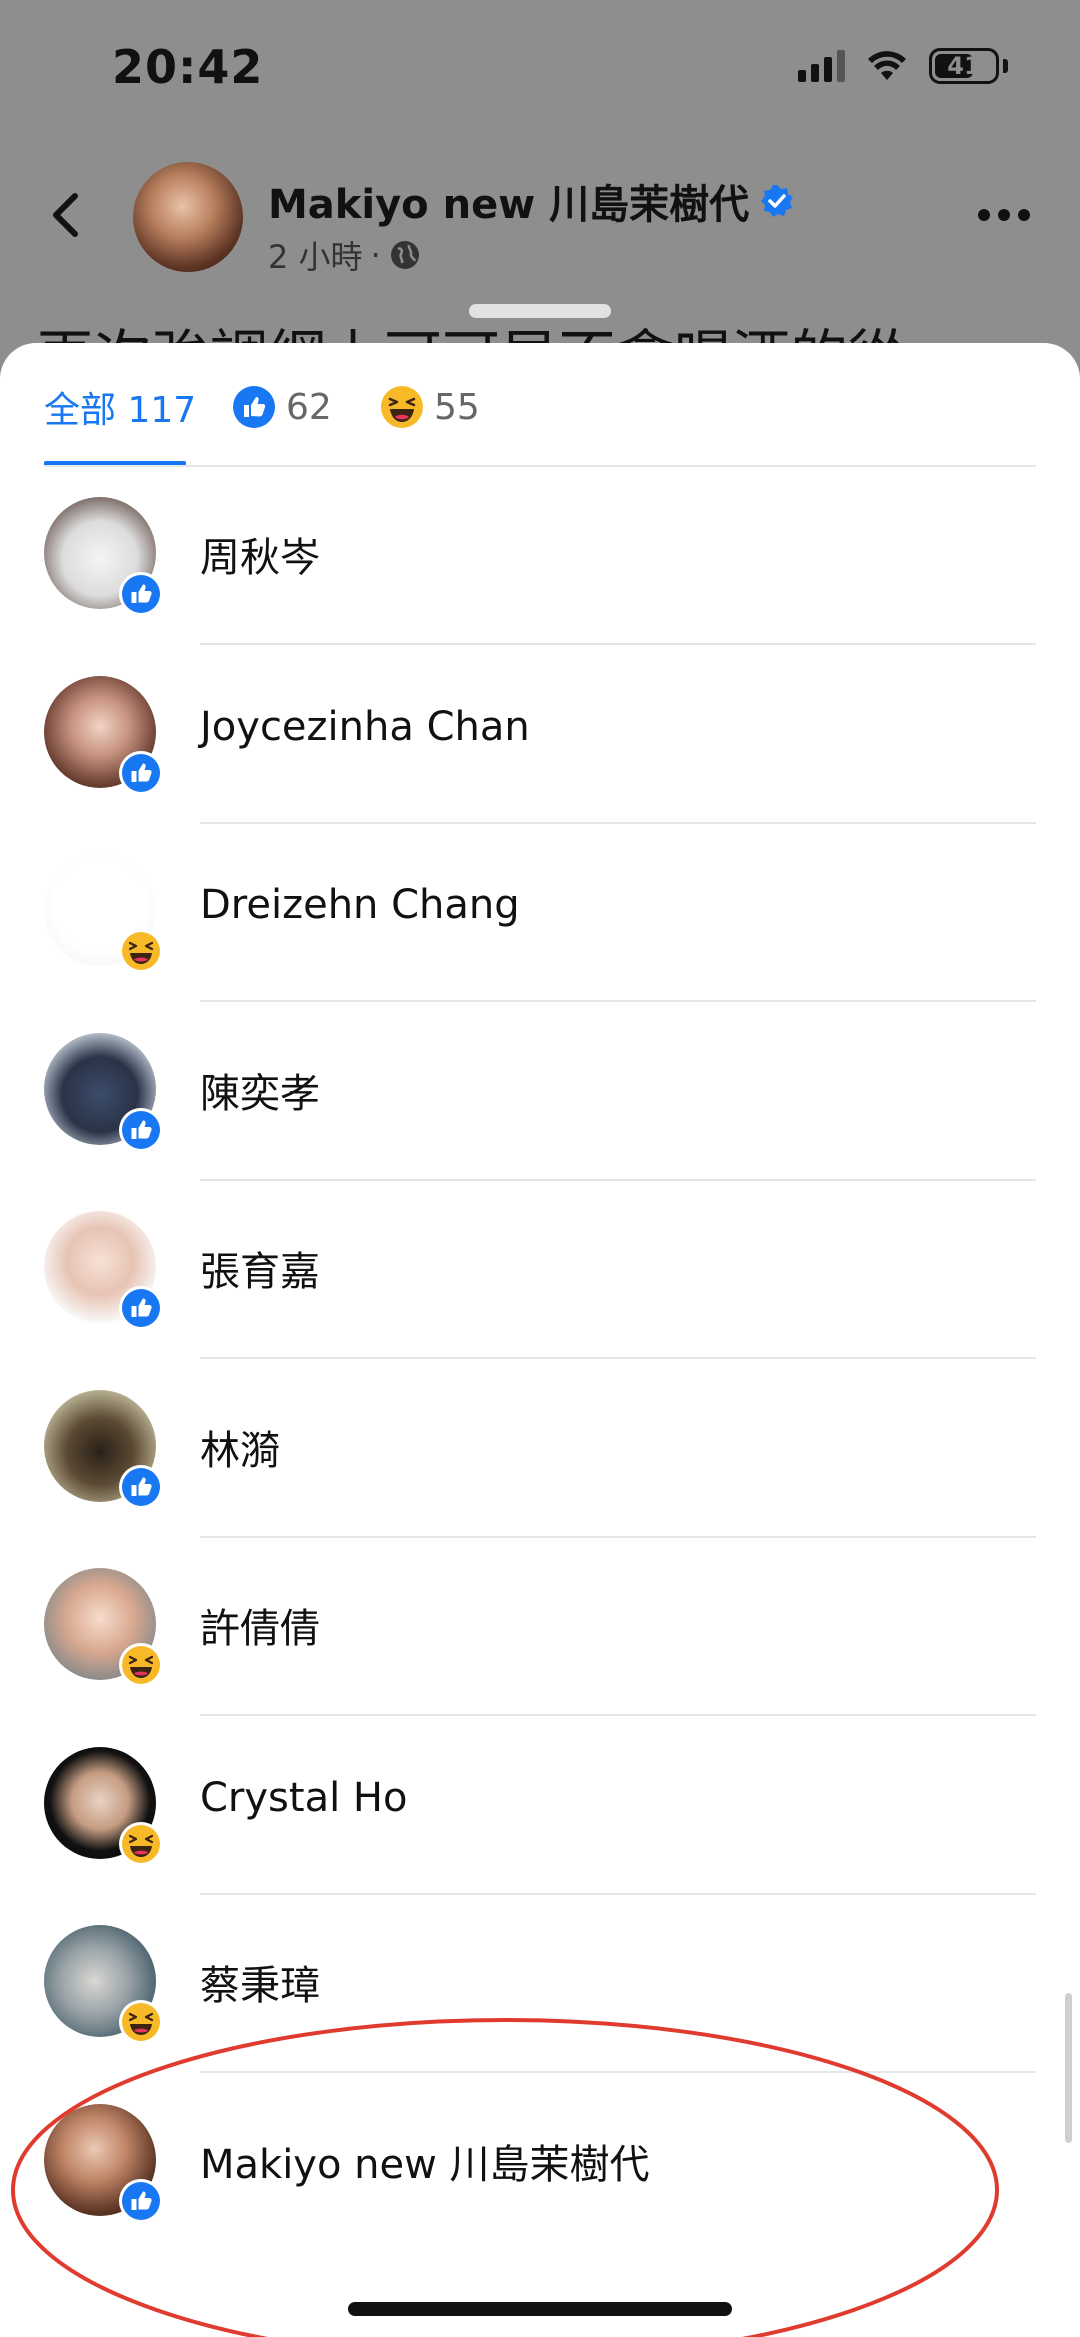 Image resolution: width=1080 pixels, height=2337 pixels. Describe the element at coordinates (821, 66) in the screenshot. I see `signal-icon` at that location.